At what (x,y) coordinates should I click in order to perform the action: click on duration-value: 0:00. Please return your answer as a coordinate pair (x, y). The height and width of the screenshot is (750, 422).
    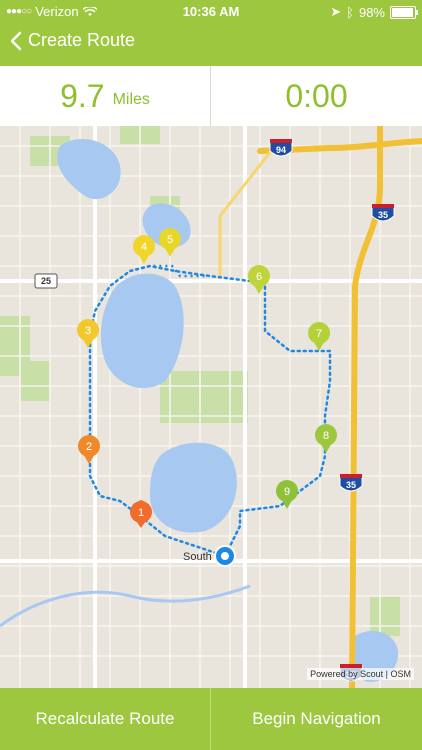
    Looking at the image, I should click on (316, 95).